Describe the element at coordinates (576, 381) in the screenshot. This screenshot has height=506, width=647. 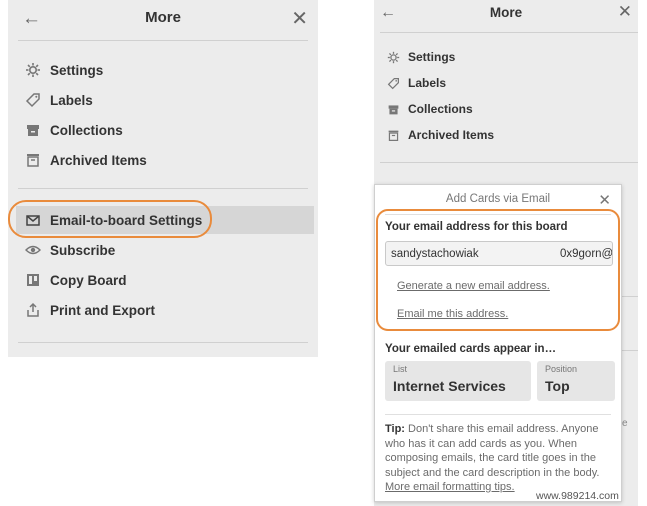
I see `position-select: Position Top` at that location.